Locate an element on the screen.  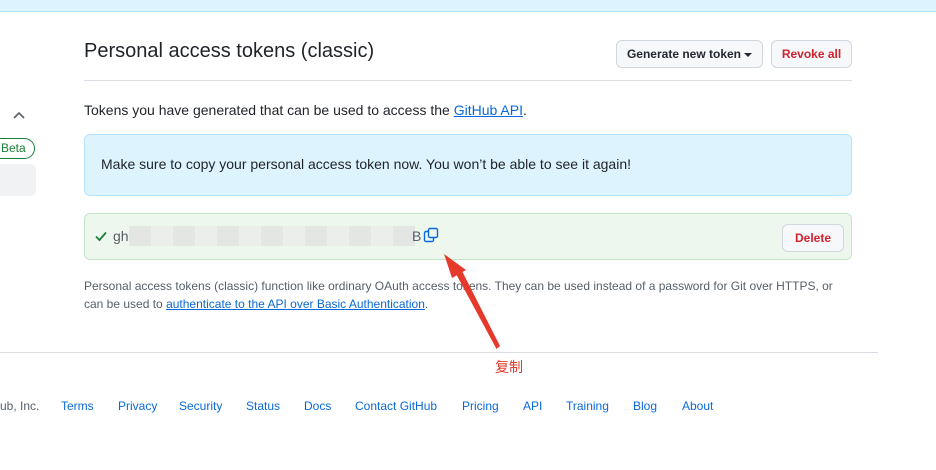
sidebar-active-item is located at coordinates (18, 180).